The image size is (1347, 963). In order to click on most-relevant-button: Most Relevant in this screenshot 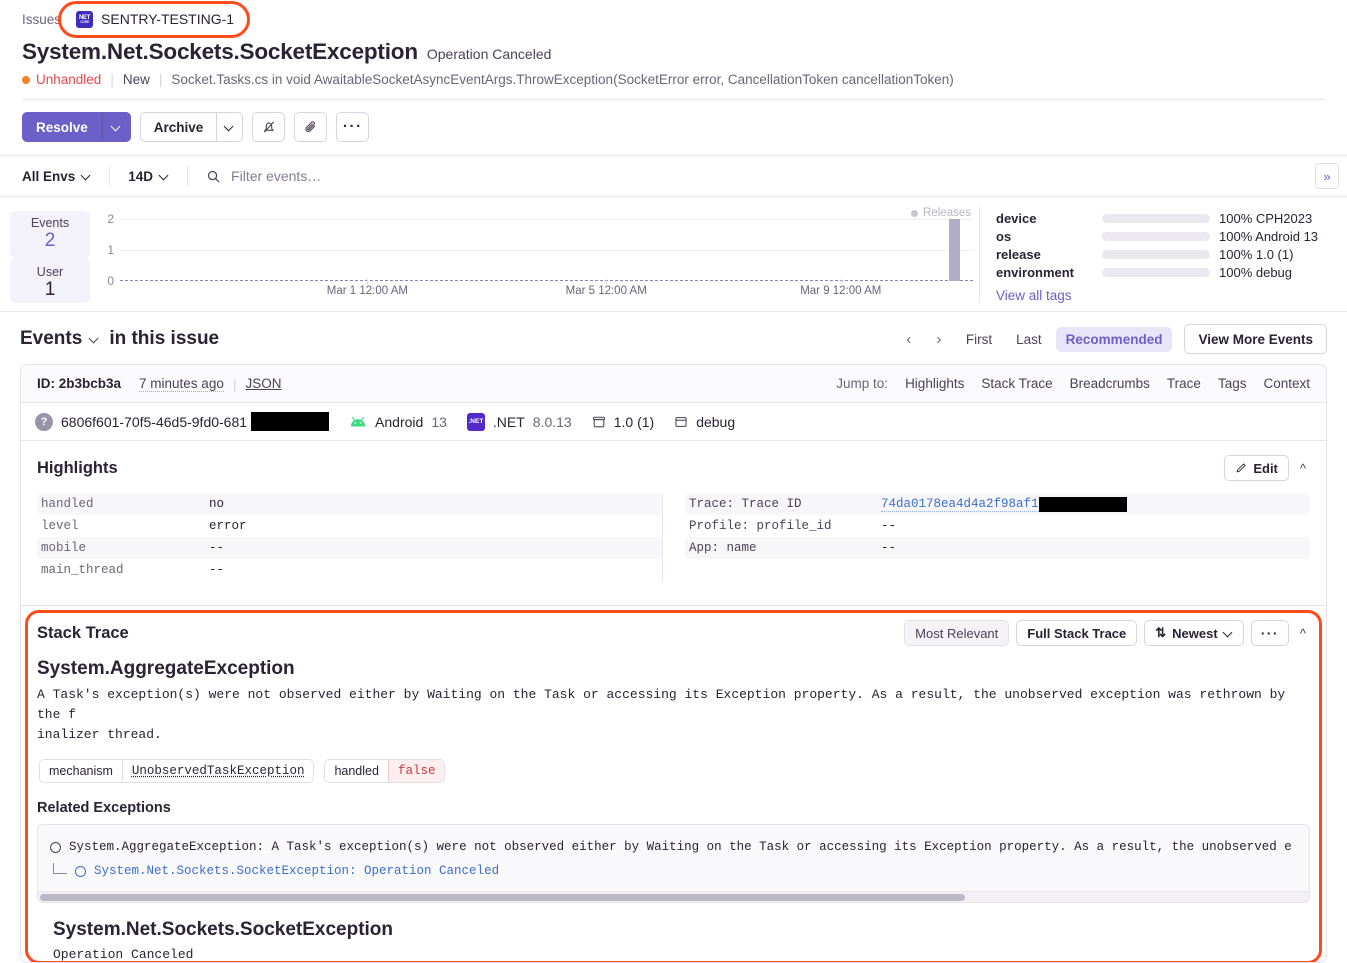, I will do `click(957, 633)`.